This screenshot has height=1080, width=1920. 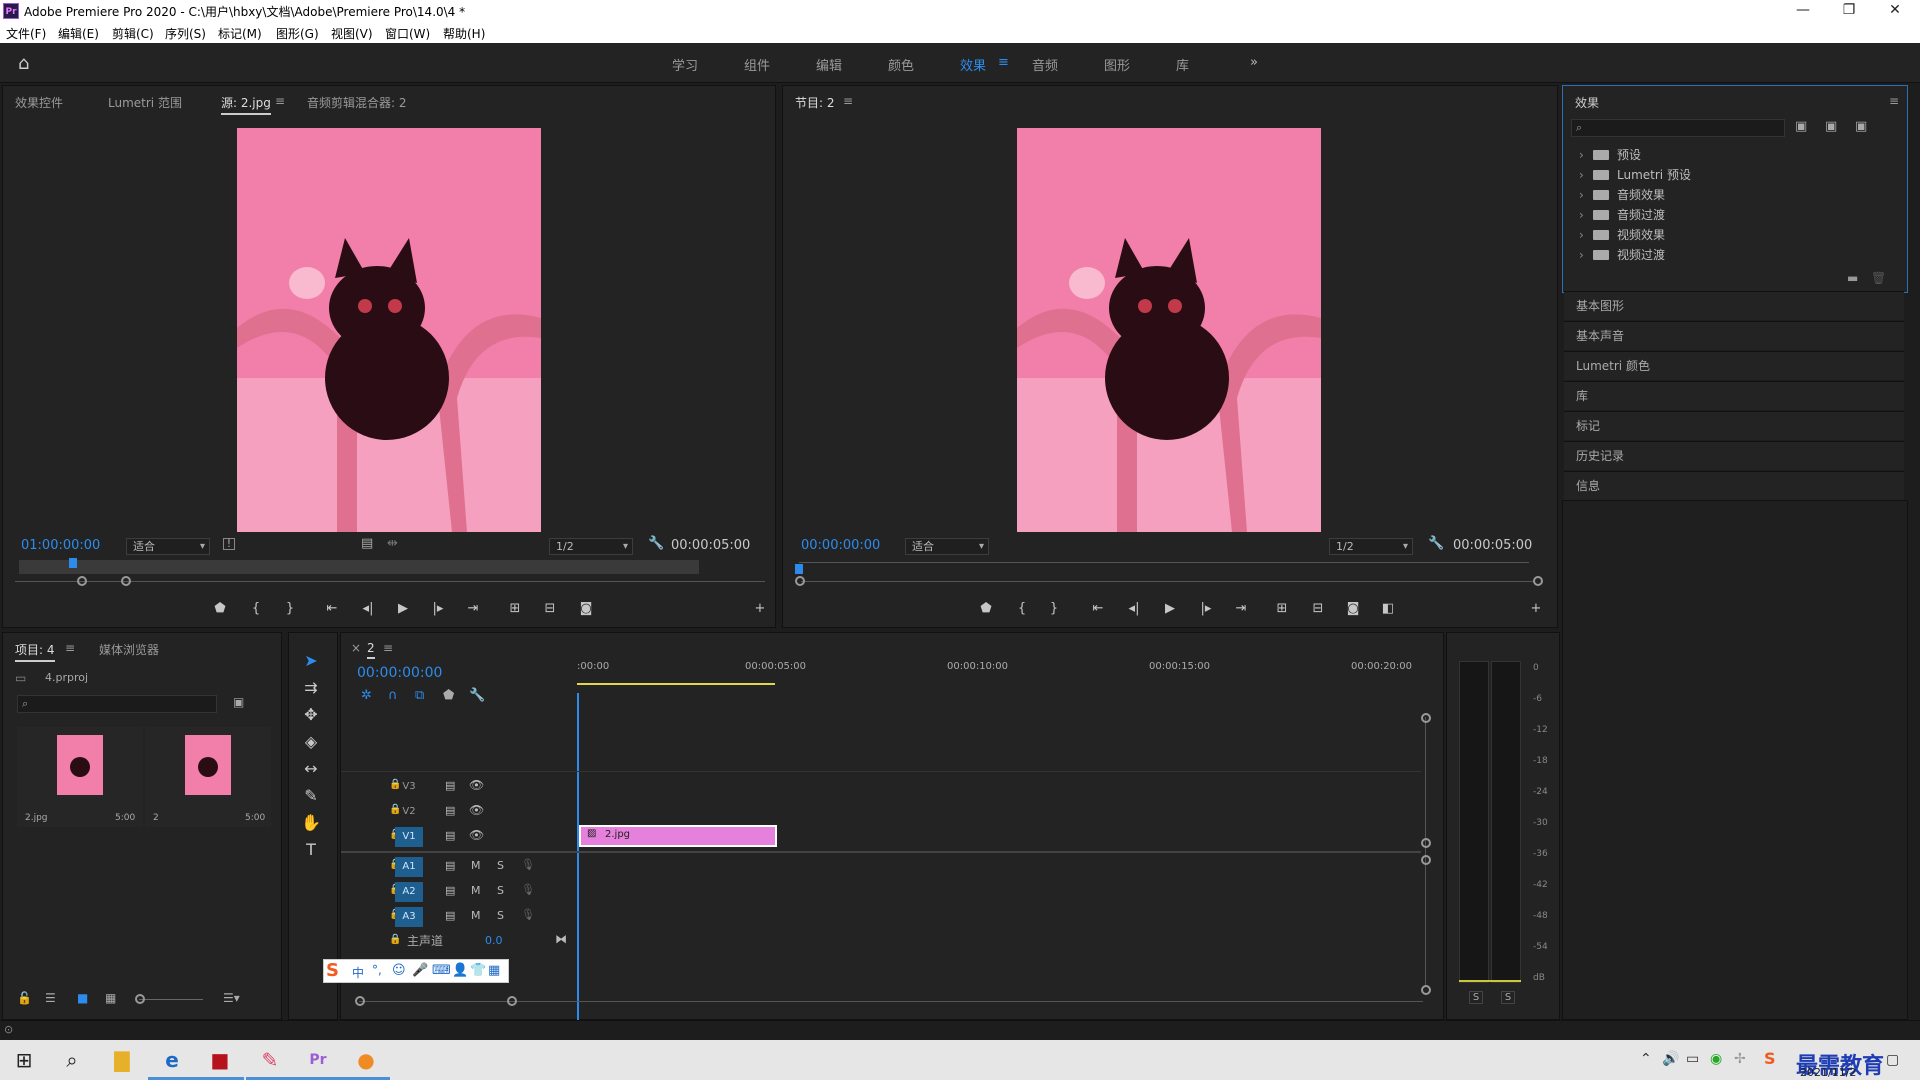 I want to click on minimize-icon: —, so click(x=1803, y=11).